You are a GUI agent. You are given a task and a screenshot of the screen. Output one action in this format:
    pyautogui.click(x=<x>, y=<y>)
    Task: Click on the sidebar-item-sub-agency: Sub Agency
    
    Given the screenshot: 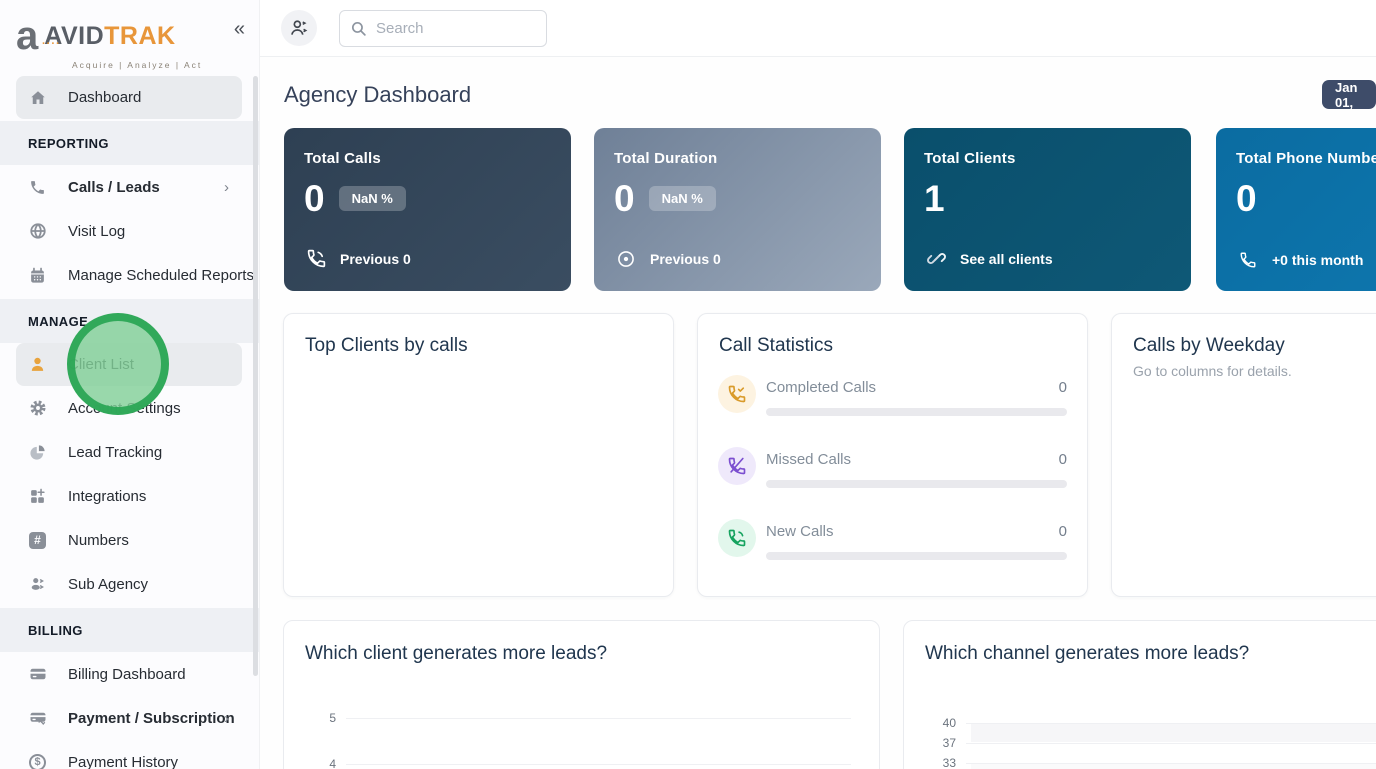 What is the action you would take?
    pyautogui.click(x=129, y=584)
    